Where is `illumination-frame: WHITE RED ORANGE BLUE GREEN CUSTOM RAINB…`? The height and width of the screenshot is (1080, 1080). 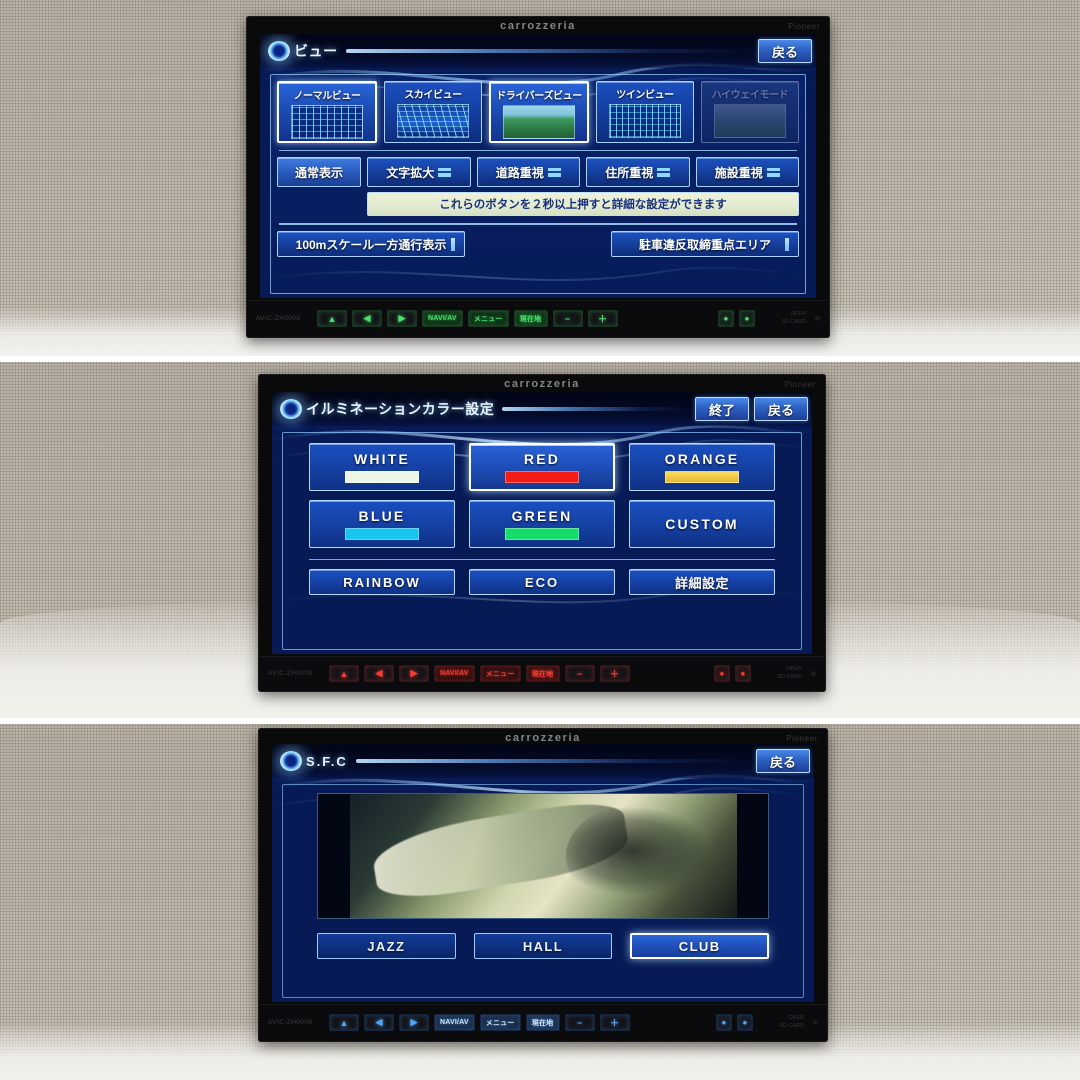 illumination-frame: WHITE RED ORANGE BLUE GREEN CUSTOM RAINB… is located at coordinates (542, 541).